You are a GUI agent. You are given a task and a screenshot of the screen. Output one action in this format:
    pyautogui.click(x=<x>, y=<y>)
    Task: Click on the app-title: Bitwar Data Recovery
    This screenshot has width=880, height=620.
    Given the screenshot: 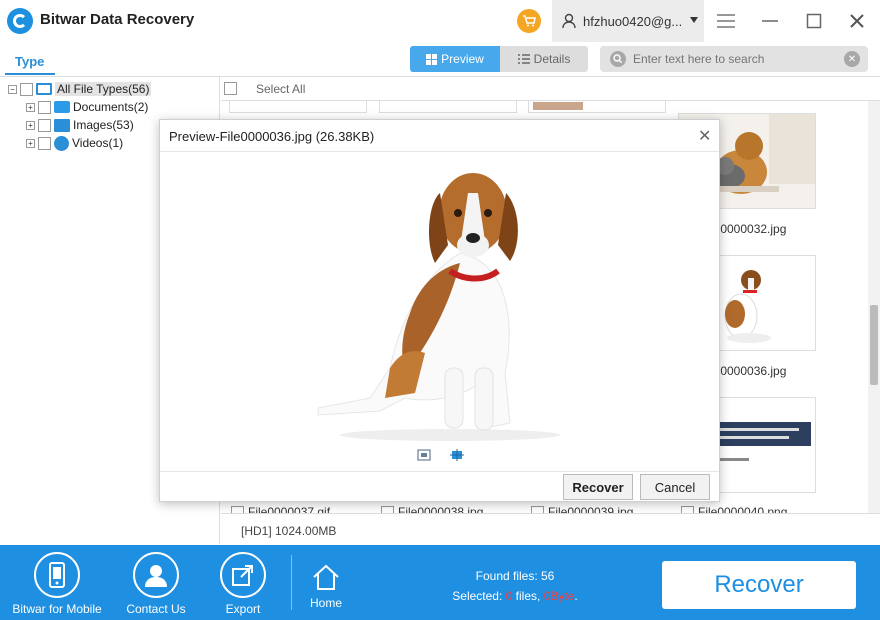 What is the action you would take?
    pyautogui.click(x=117, y=19)
    